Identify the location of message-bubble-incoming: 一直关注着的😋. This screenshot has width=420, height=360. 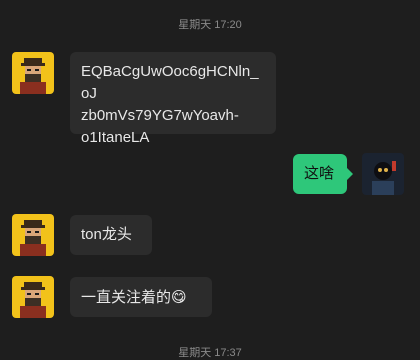
(141, 297).